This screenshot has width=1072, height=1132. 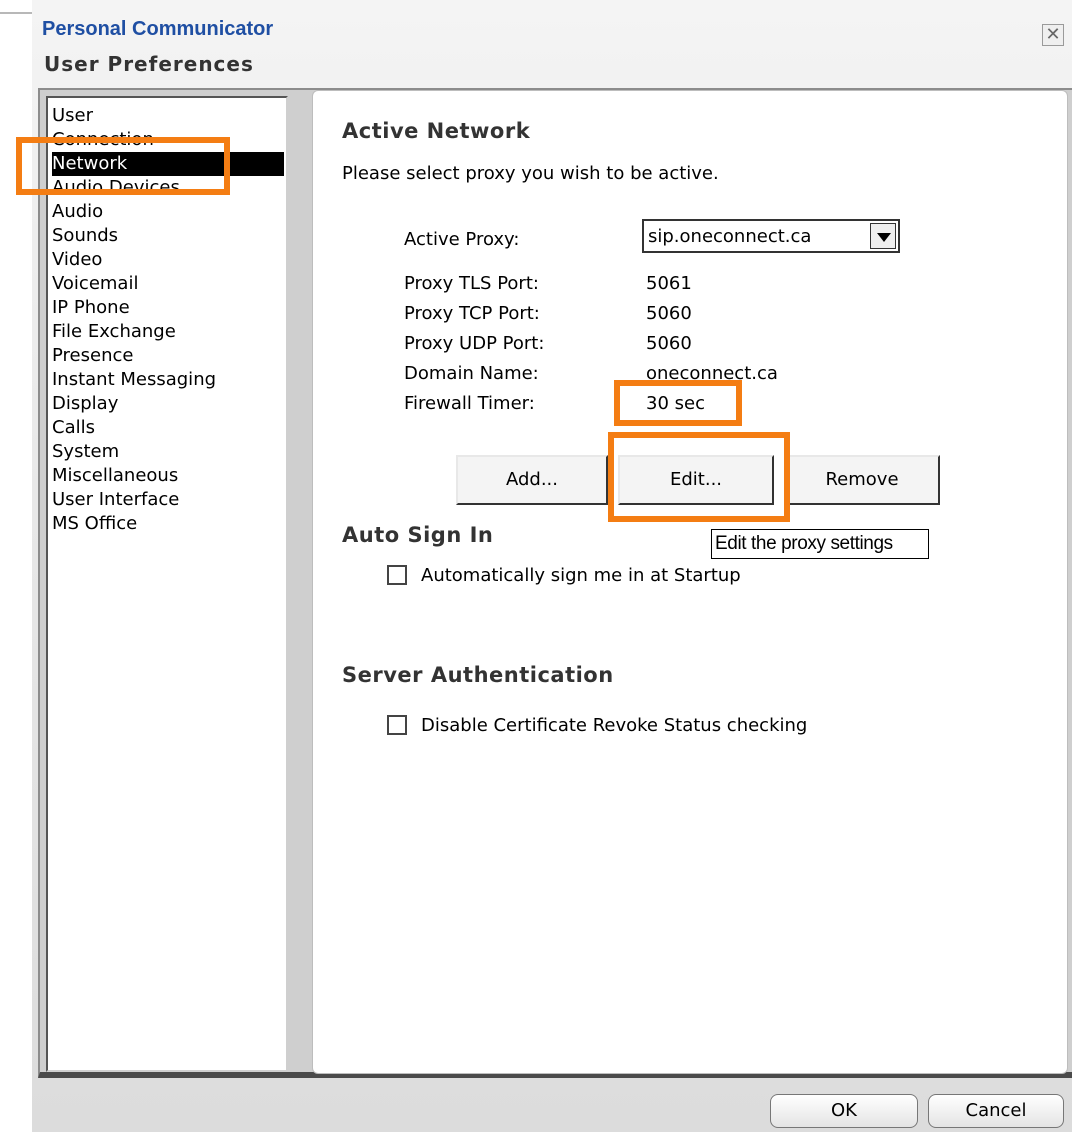 What do you see at coordinates (123, 166) in the screenshot?
I see `network-highlight-box` at bounding box center [123, 166].